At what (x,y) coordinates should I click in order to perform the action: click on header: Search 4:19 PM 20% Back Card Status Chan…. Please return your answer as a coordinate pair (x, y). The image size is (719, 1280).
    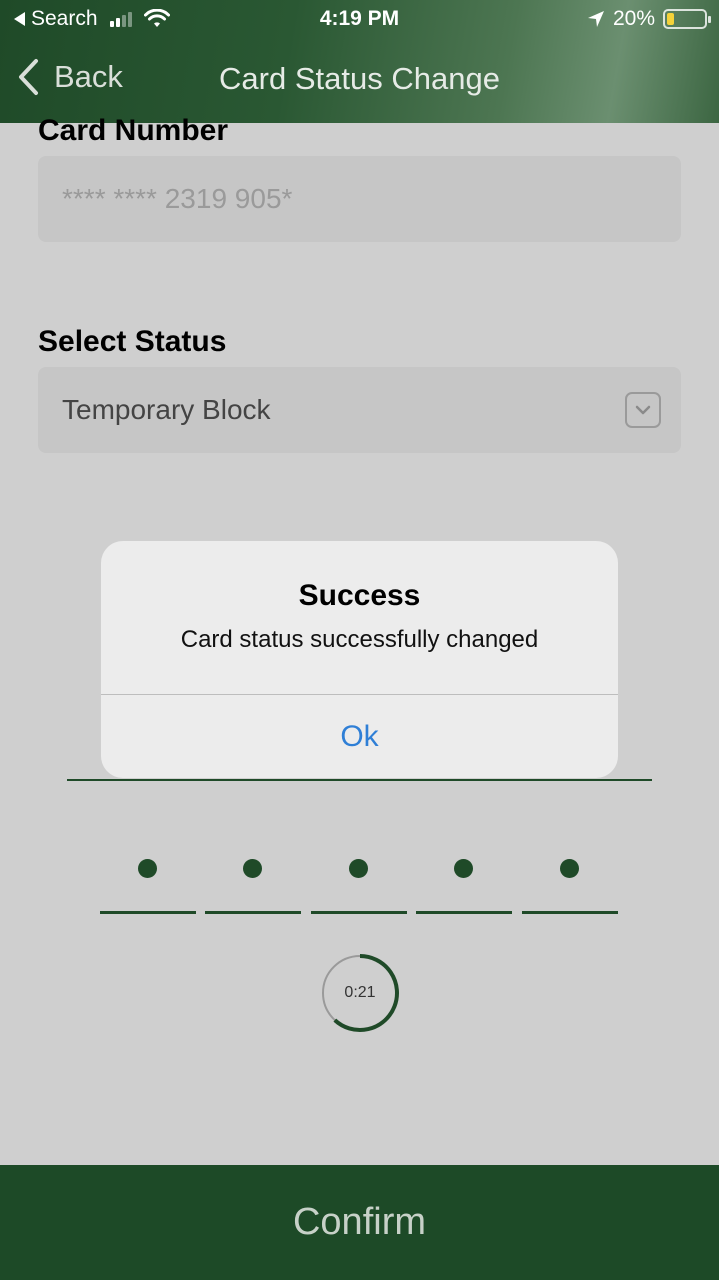
    Looking at the image, I should click on (359, 61).